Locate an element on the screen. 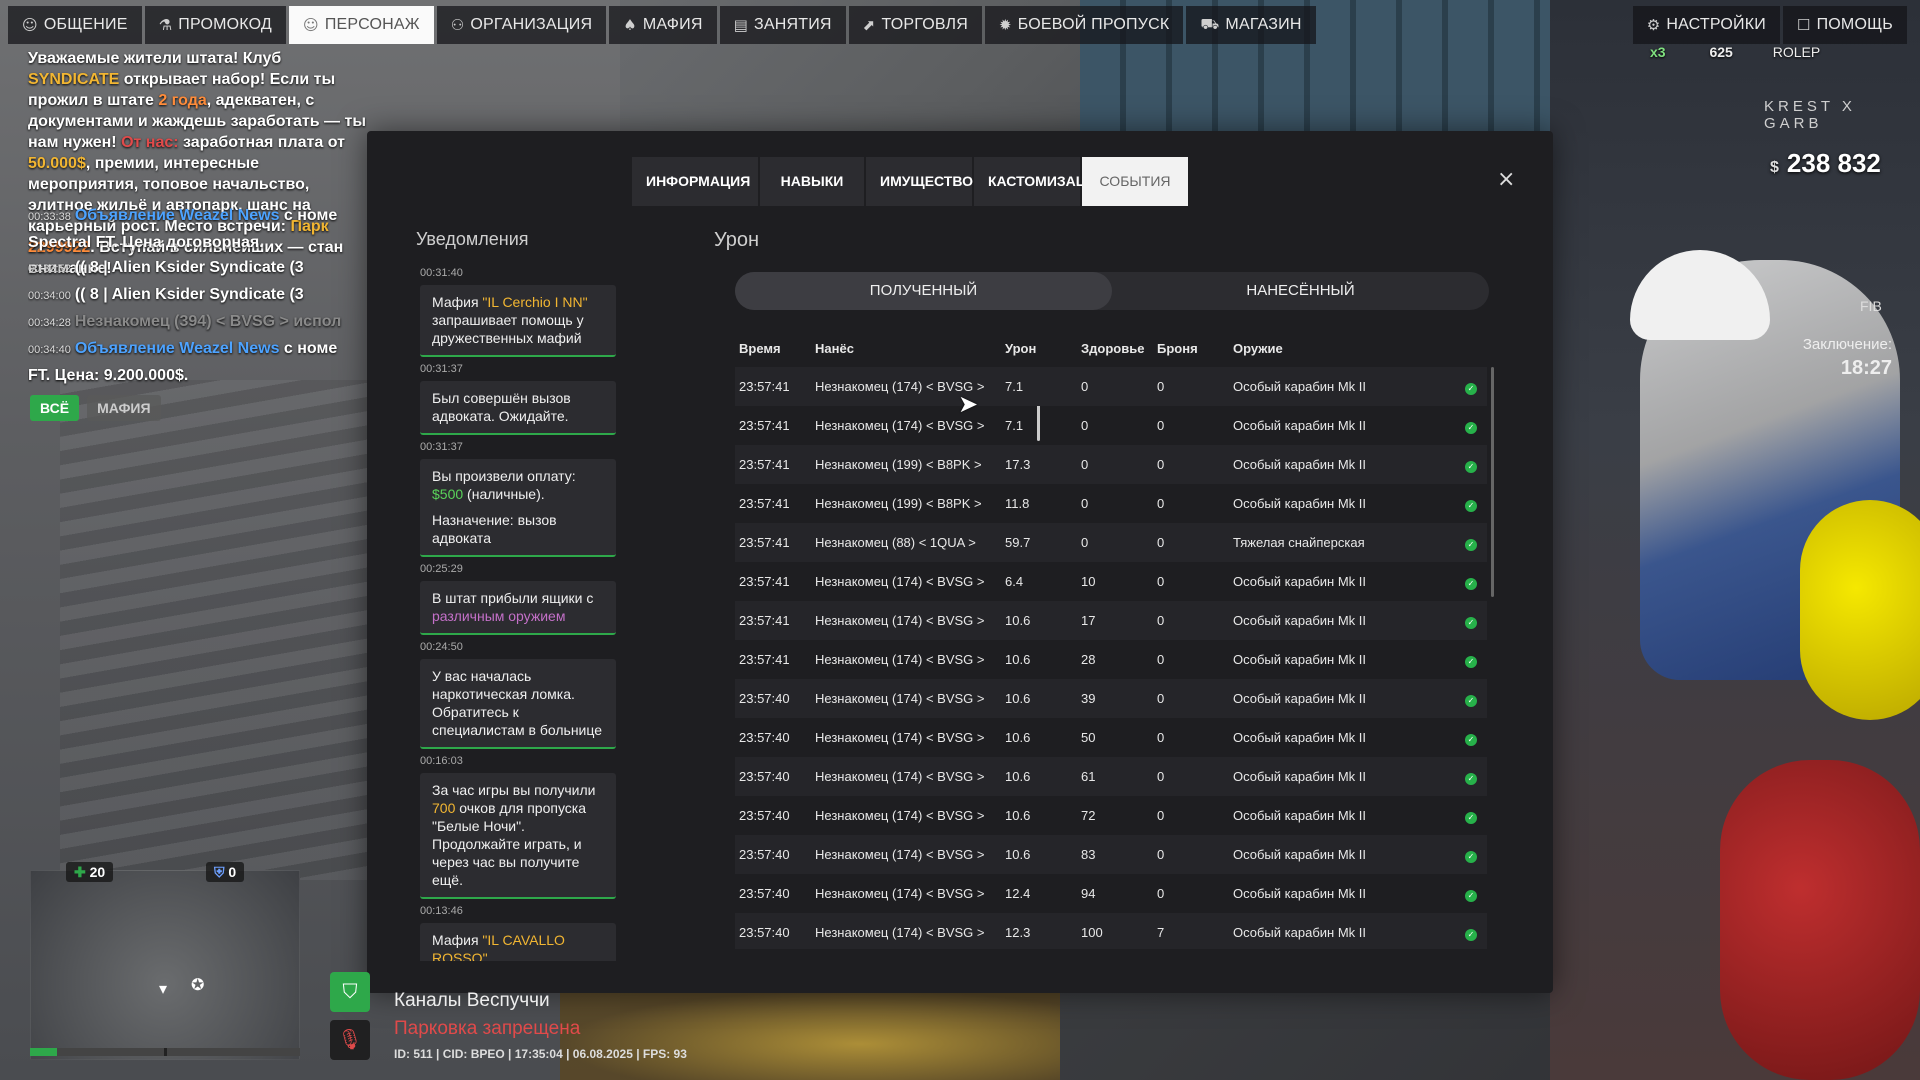  nav-label: ПЕРСОНАЖ is located at coordinates (372, 24).